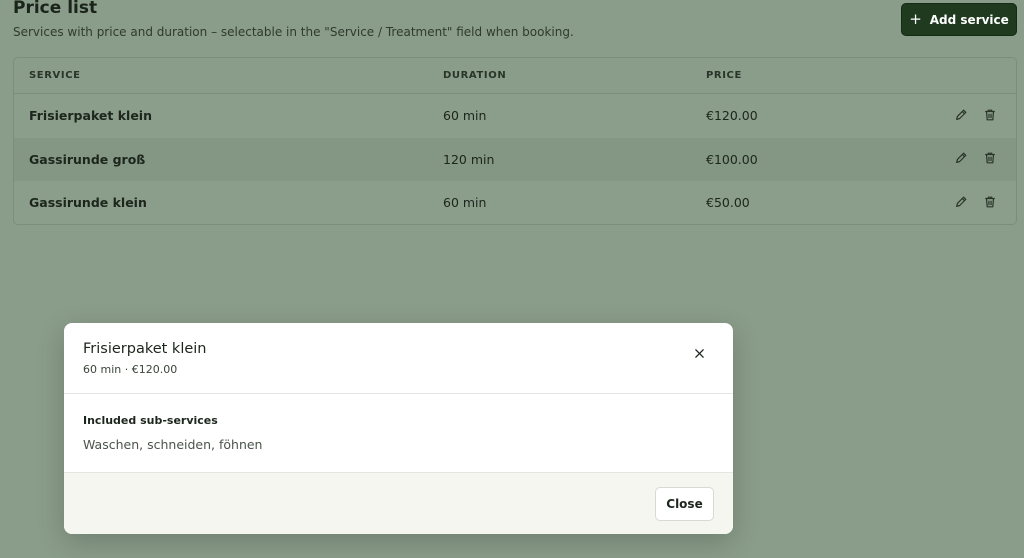 The image size is (1024, 558). Describe the element at coordinates (515, 159) in the screenshot. I see `table-row: Gassirunde groß 120 min €100.00` at that location.